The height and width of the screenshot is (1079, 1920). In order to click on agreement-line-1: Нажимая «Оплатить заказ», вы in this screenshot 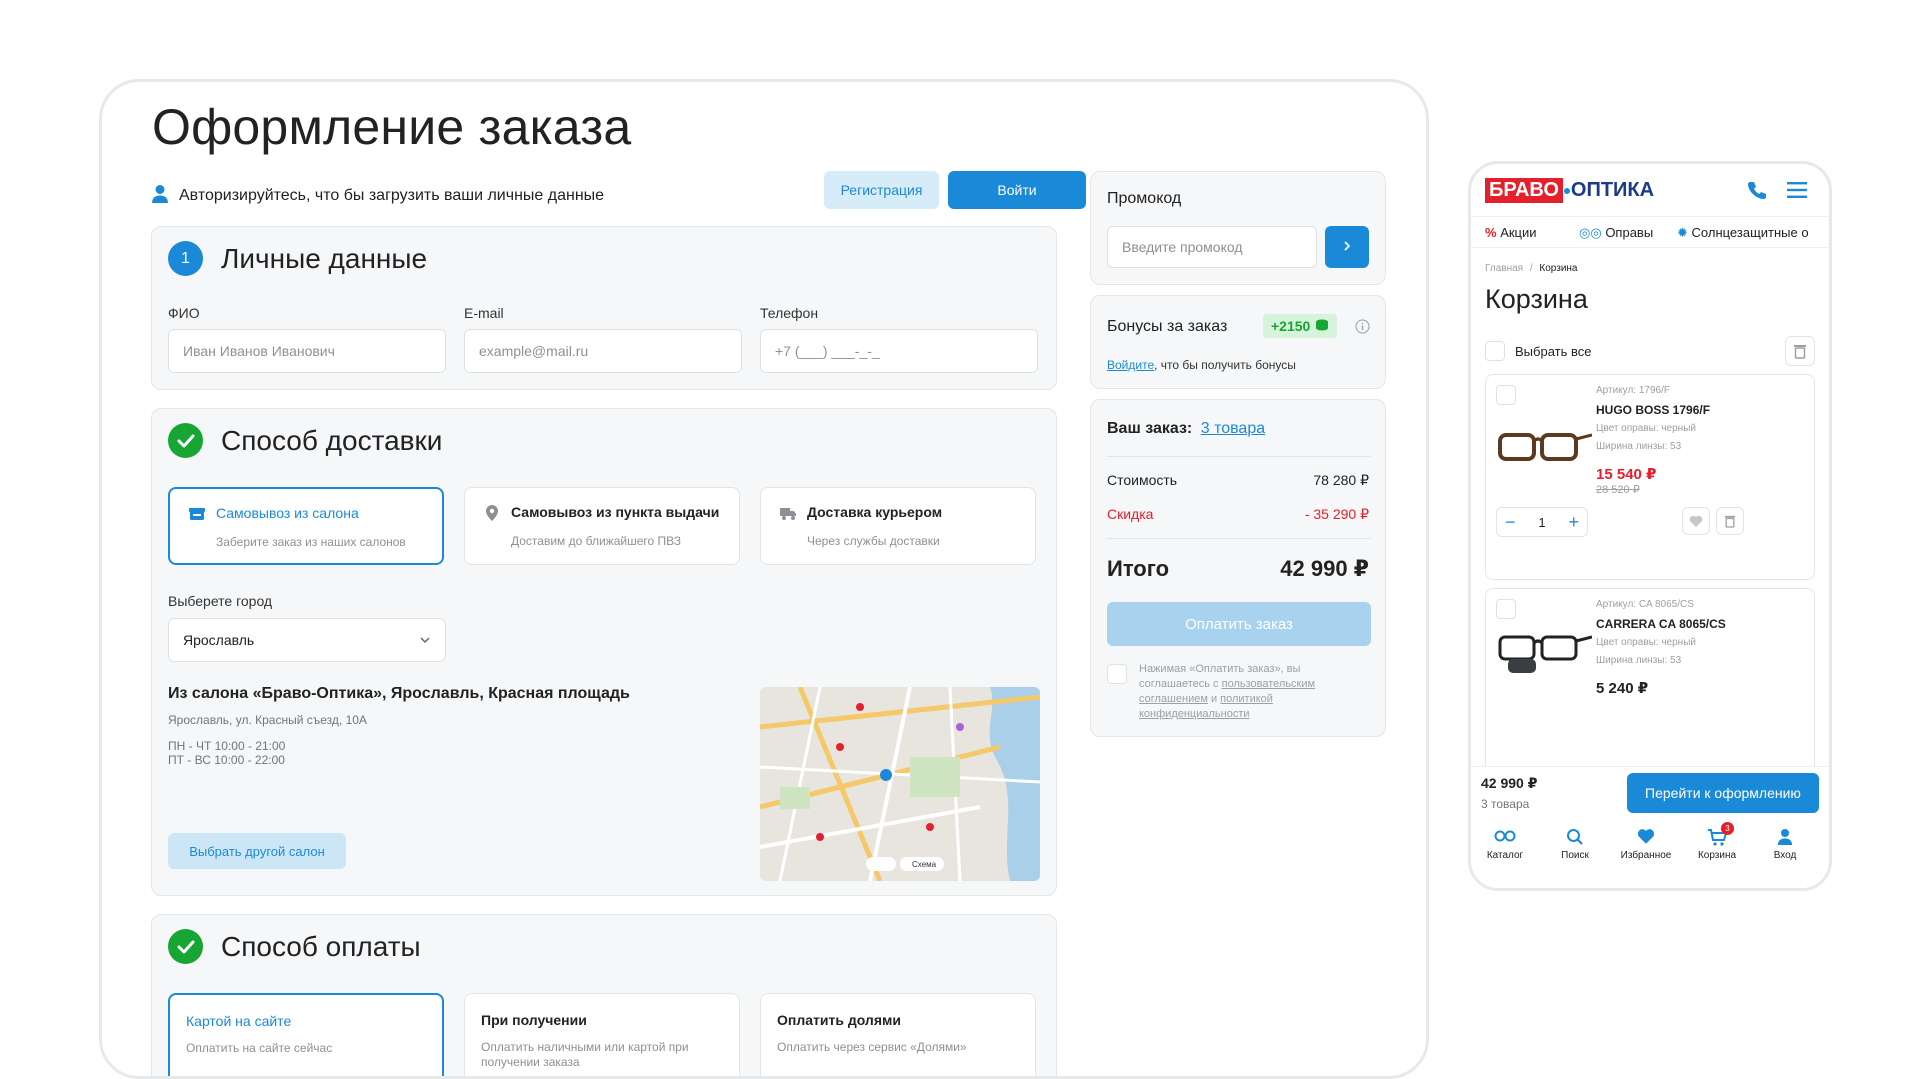, I will do `click(1220, 669)`.